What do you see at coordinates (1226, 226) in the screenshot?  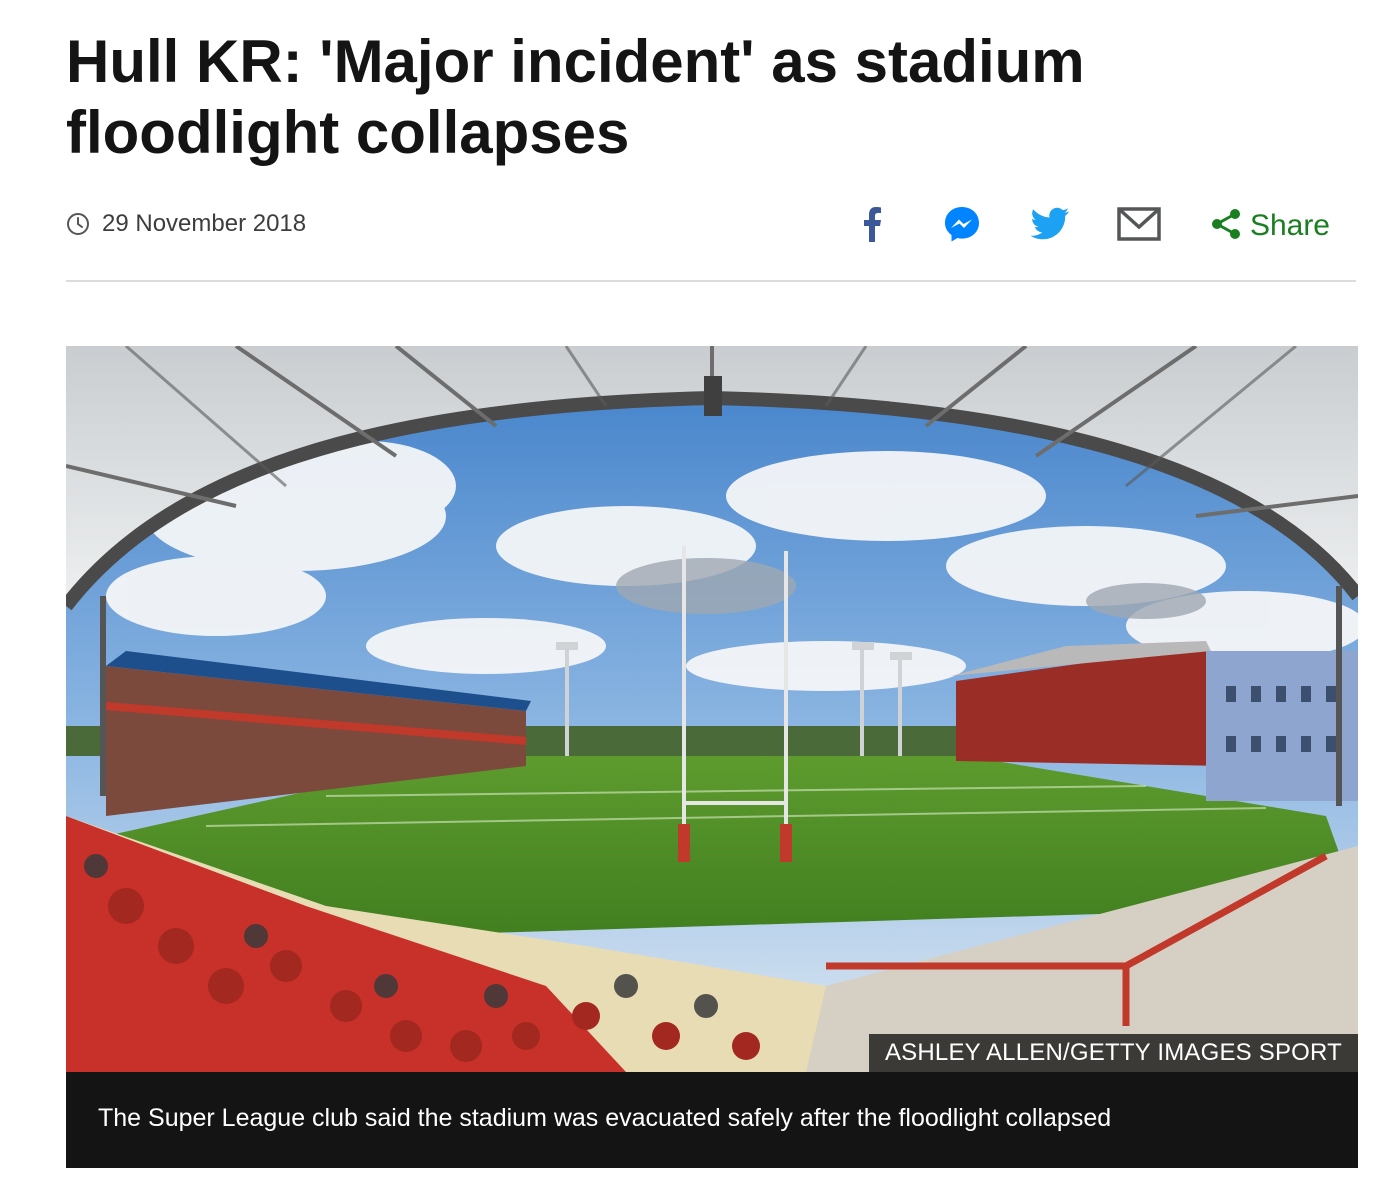 I see `share-icon` at bounding box center [1226, 226].